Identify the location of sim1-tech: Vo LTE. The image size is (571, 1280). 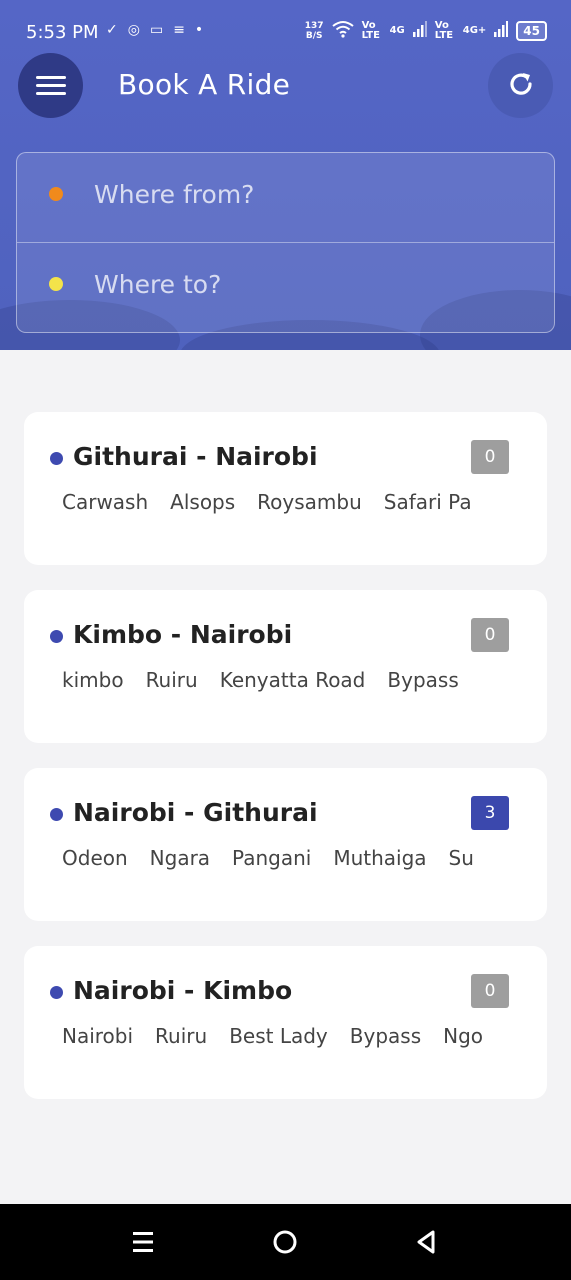
(370, 30).